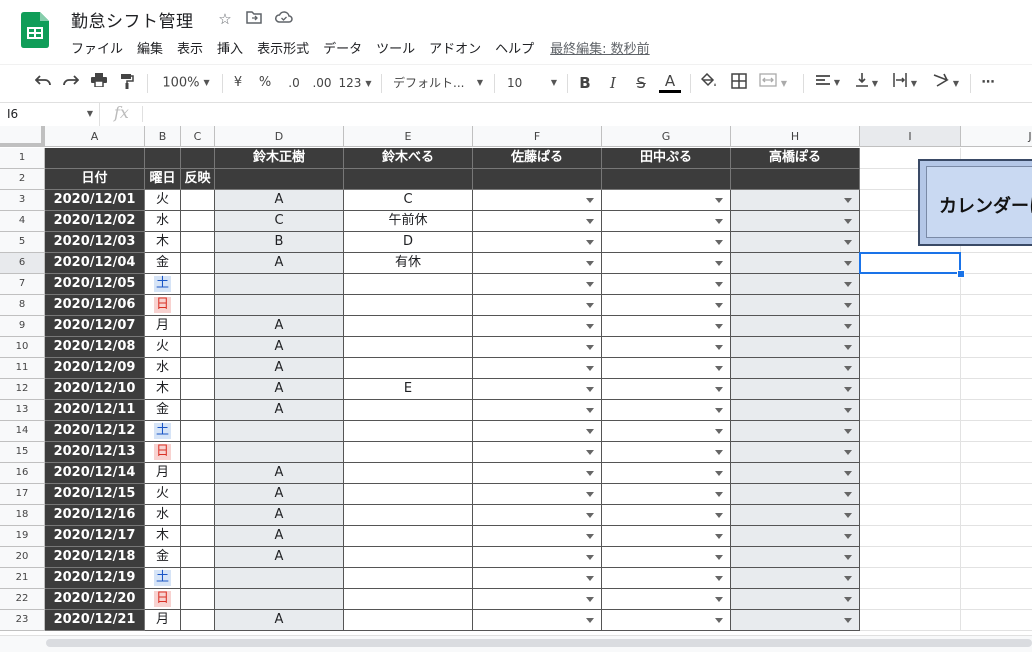 The image size is (1032, 652). Describe the element at coordinates (22, 158) in the screenshot. I see `row-header-1: 1` at that location.